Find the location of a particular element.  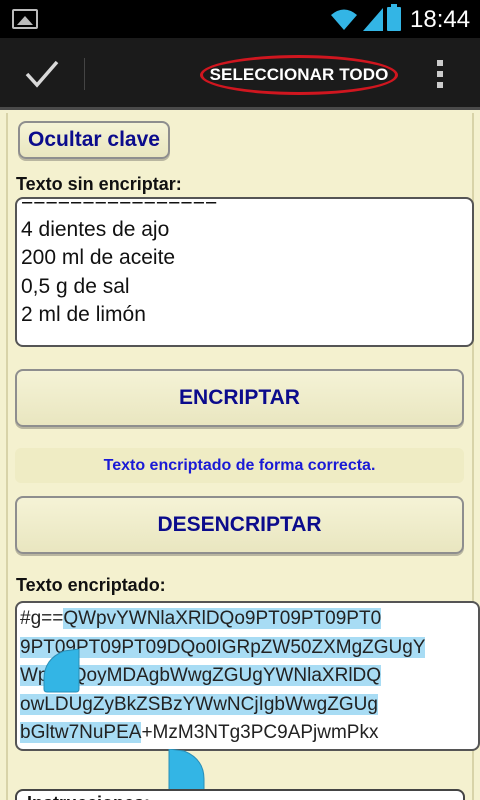

encrypted-line: WpvDQoyMDAgbWwgZGUgYWNlaXRlDQ is located at coordinates (247, 676).